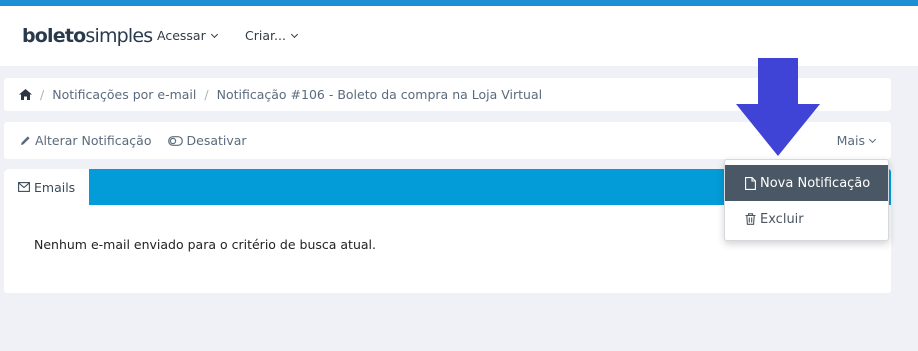 The width and height of the screenshot is (918, 351). Describe the element at coordinates (782, 219) in the screenshot. I see `excluir-label: Excluir` at that location.